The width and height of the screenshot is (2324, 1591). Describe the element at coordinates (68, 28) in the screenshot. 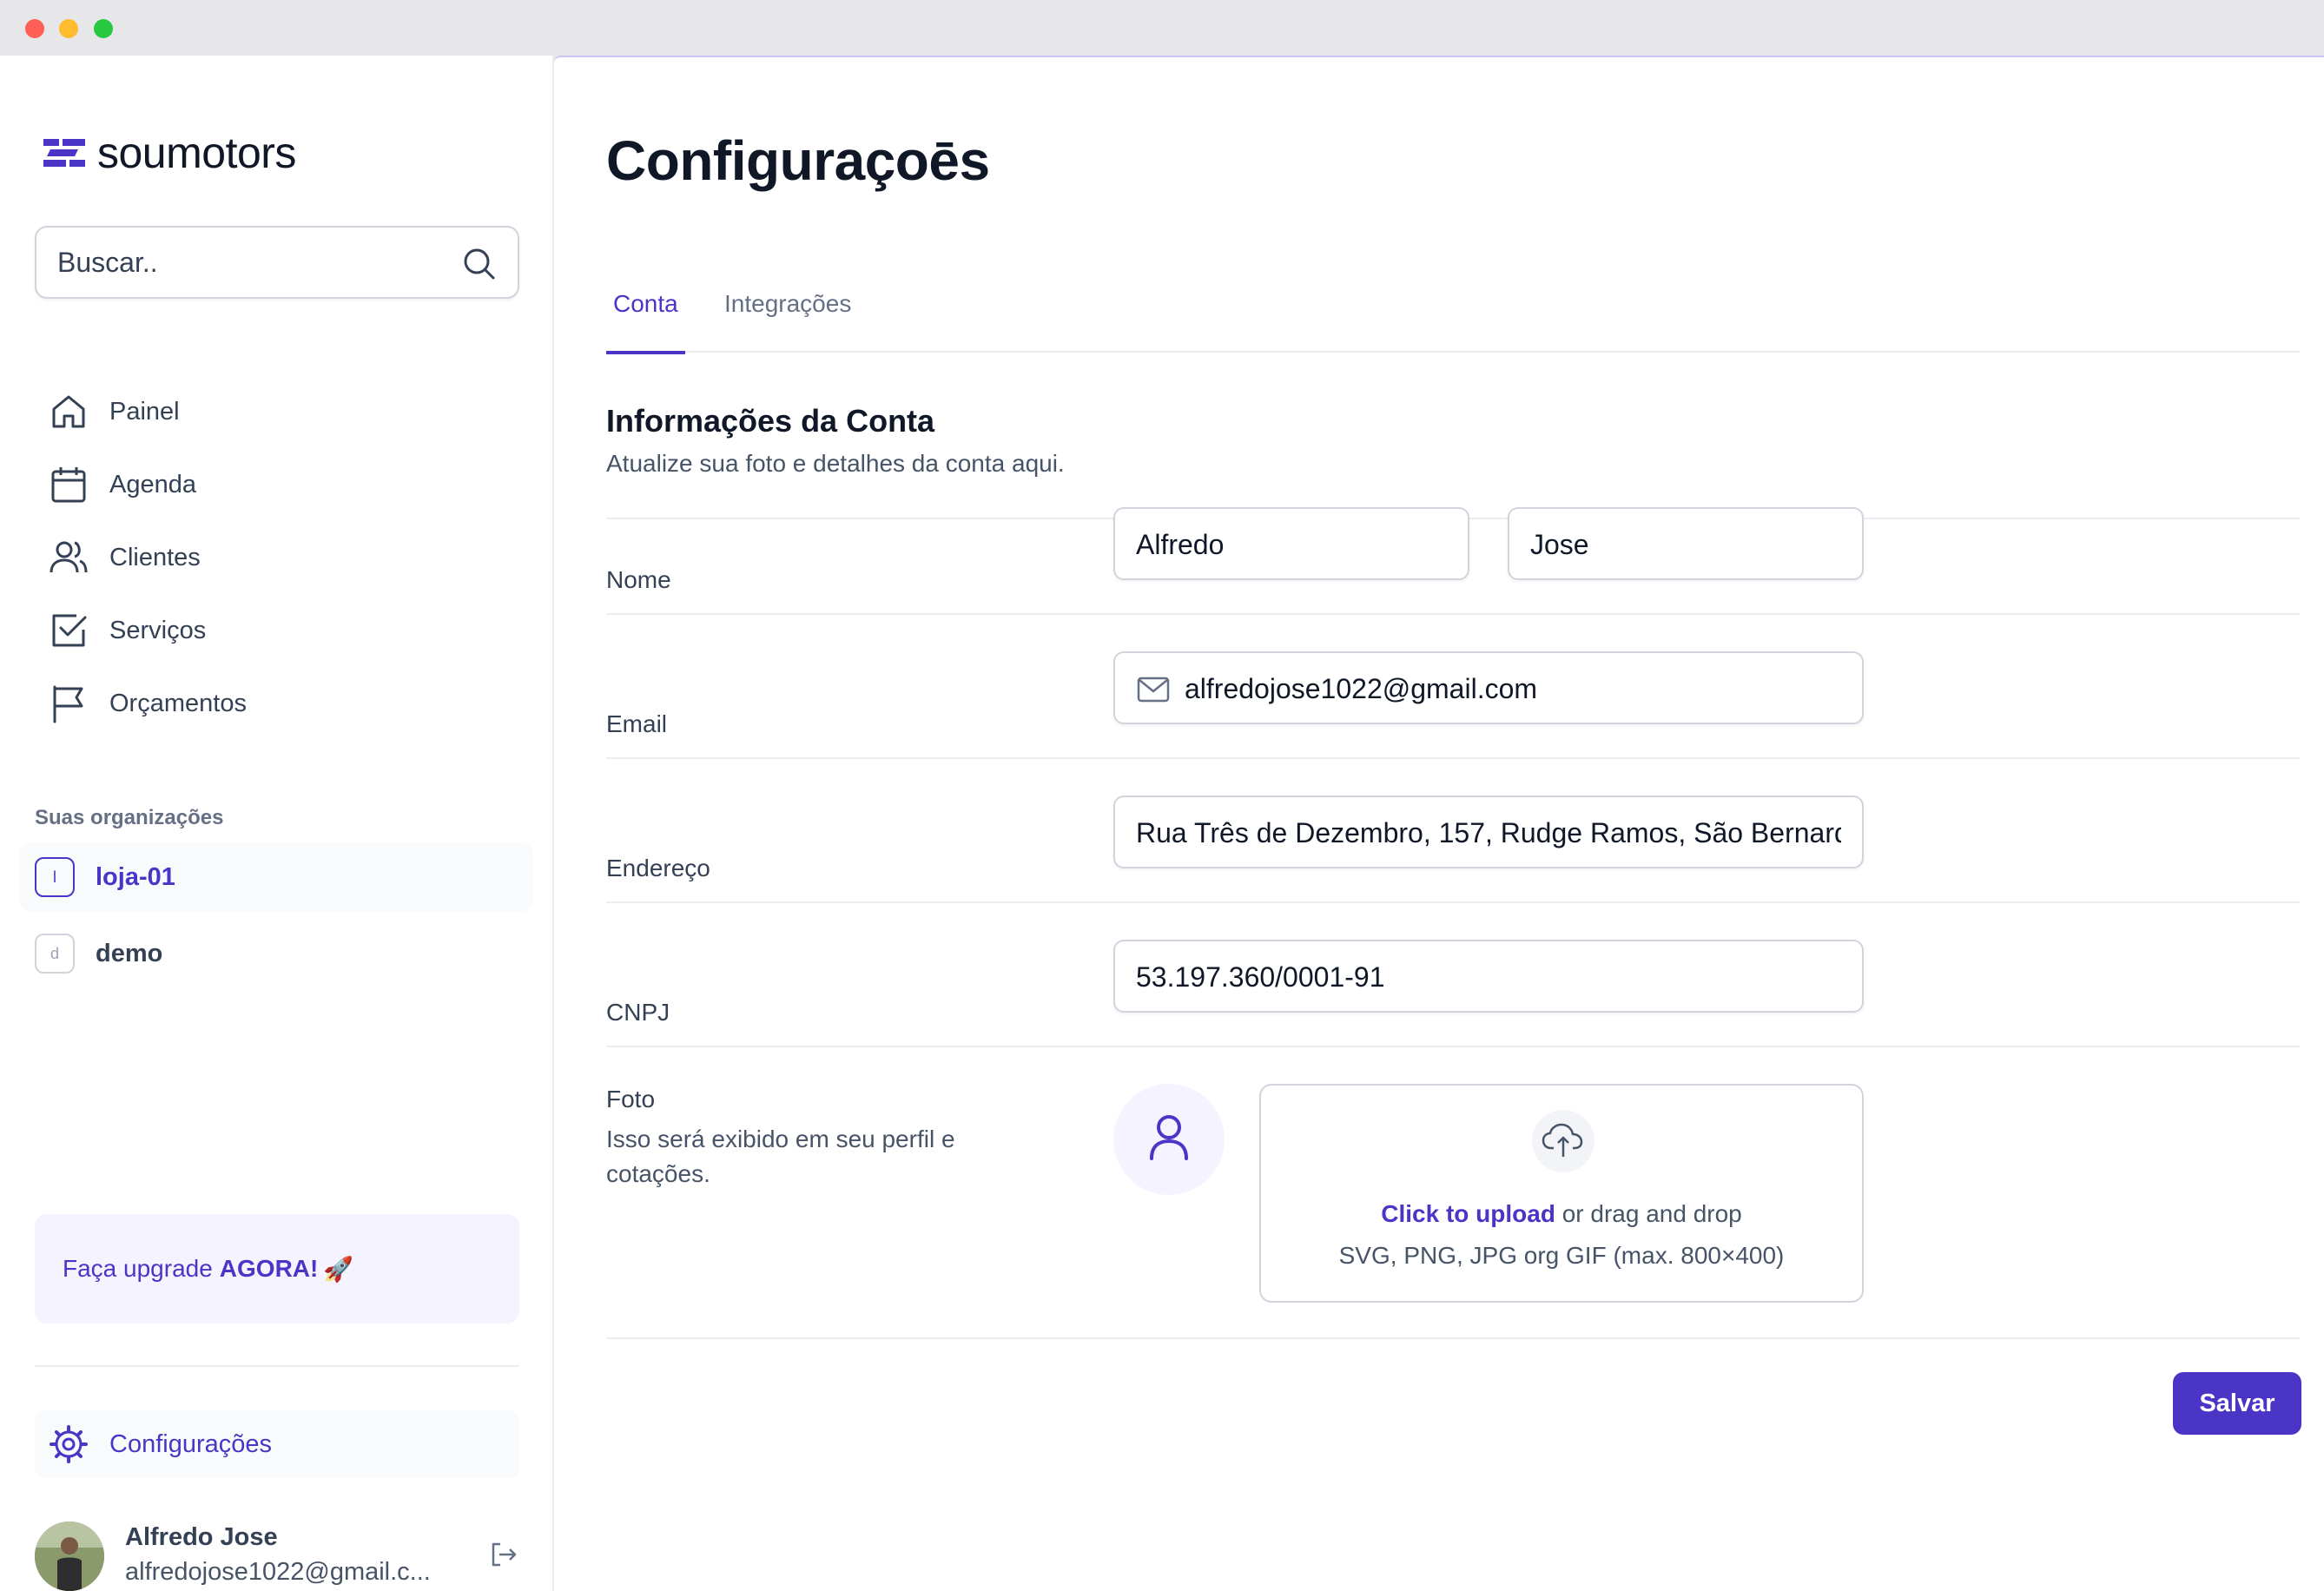

I see `minimize-window-button` at that location.